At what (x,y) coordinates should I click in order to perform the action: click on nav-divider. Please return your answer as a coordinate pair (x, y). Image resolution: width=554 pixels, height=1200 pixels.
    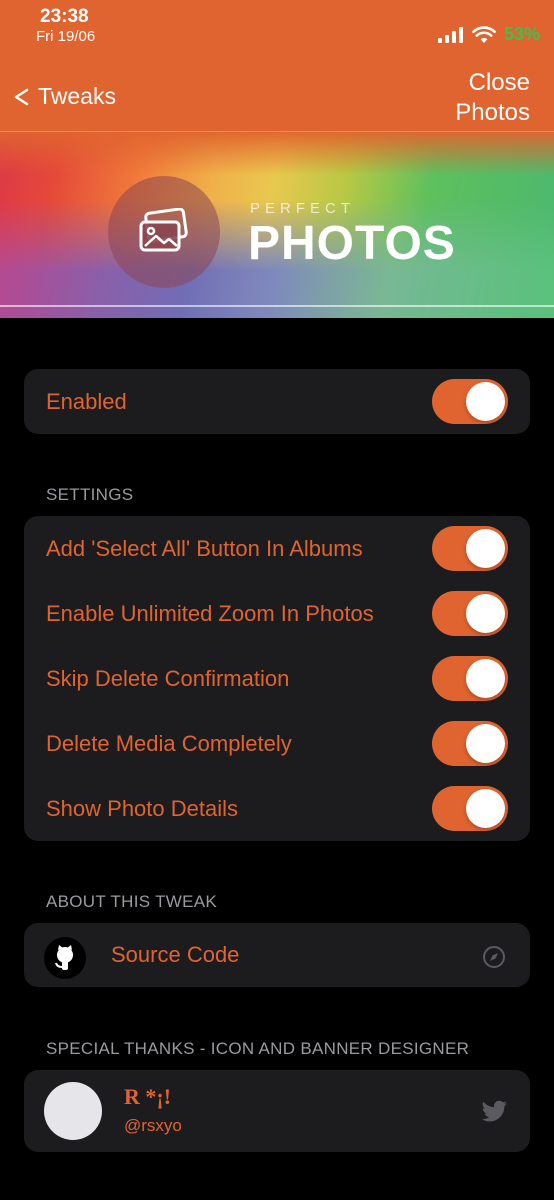
    Looking at the image, I should click on (277, 131).